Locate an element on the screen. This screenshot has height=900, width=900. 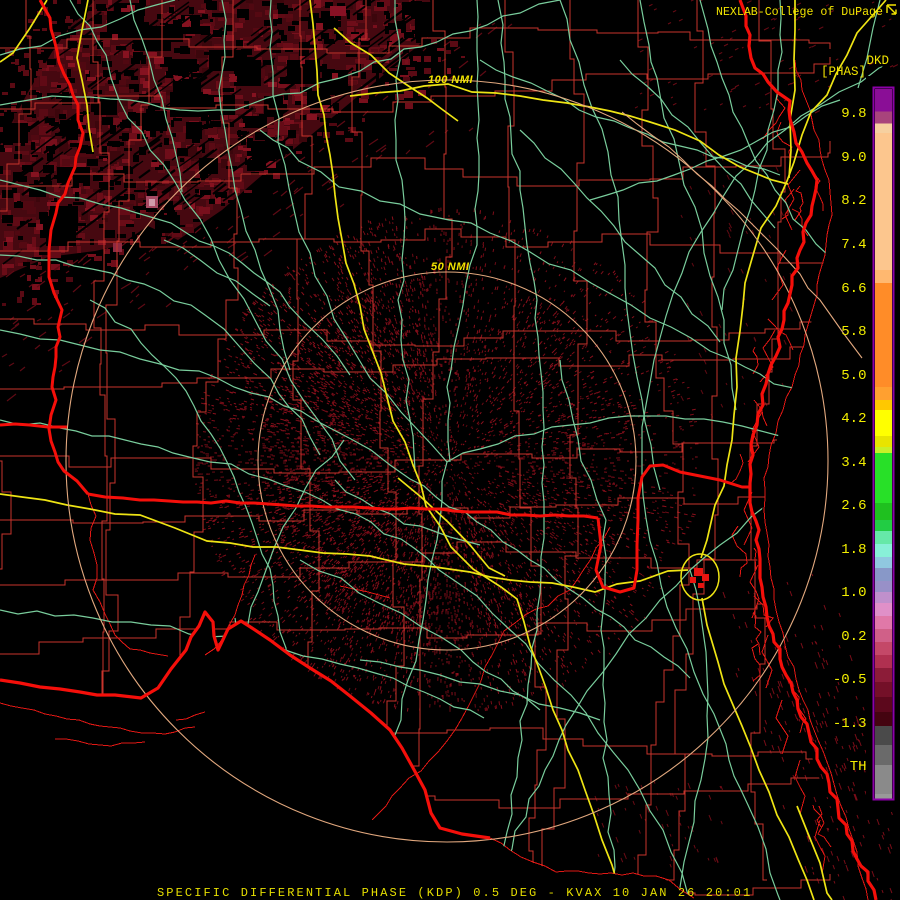
svg-text: 4.2 is located at coordinates (853, 419).